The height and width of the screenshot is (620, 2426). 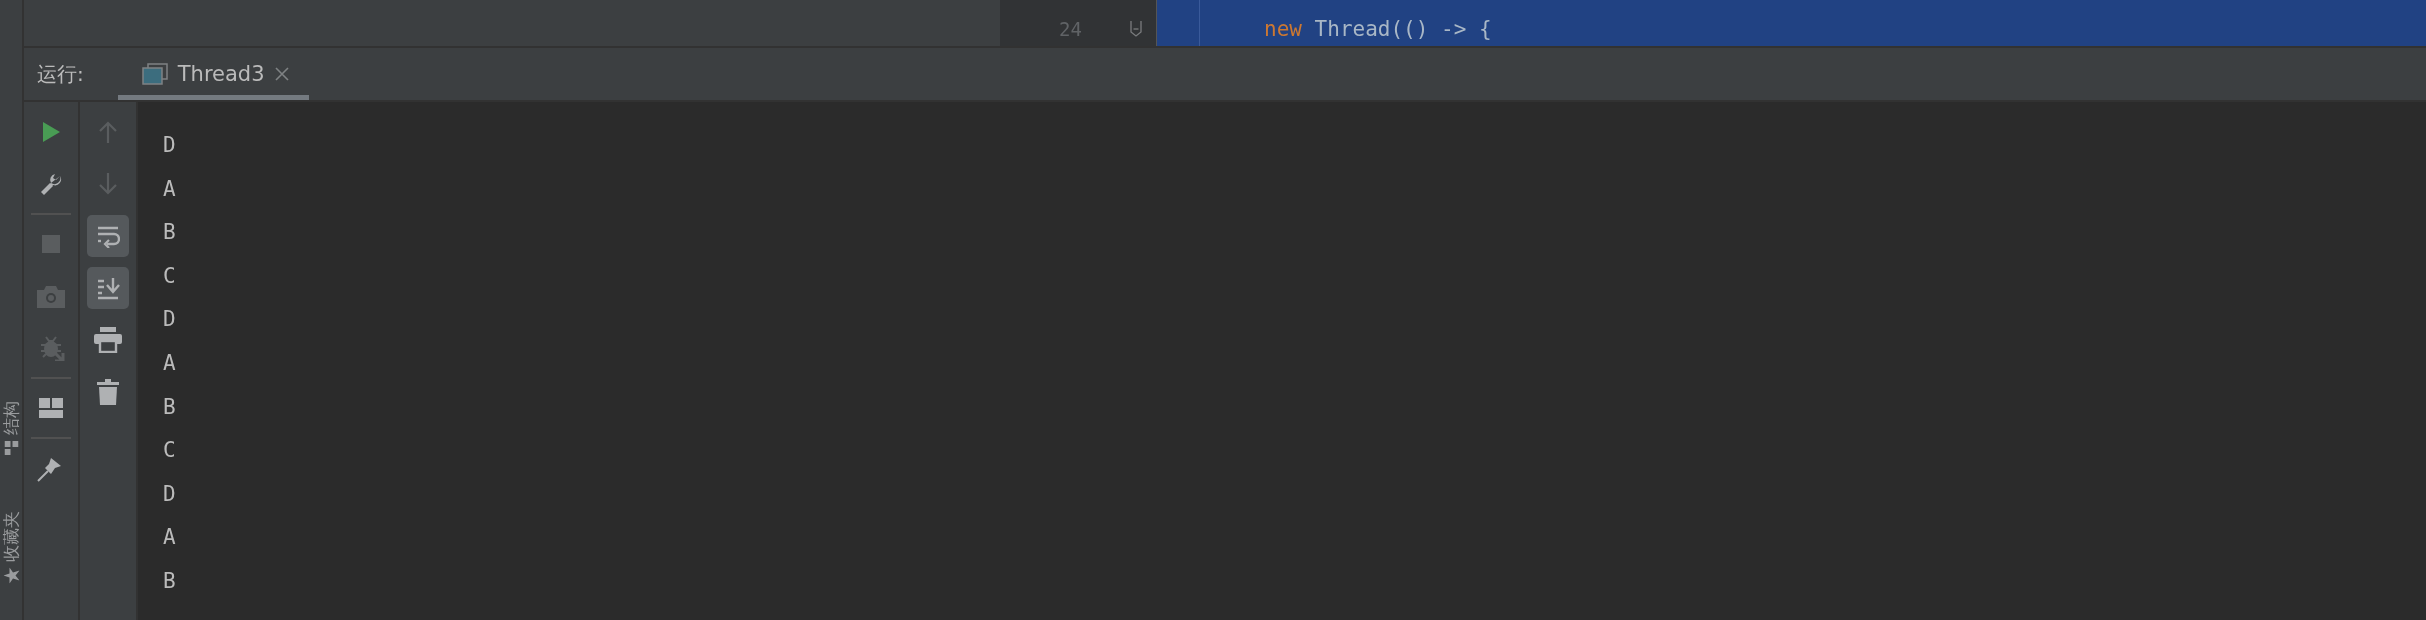 I want to click on star-icon, so click(x=11, y=575).